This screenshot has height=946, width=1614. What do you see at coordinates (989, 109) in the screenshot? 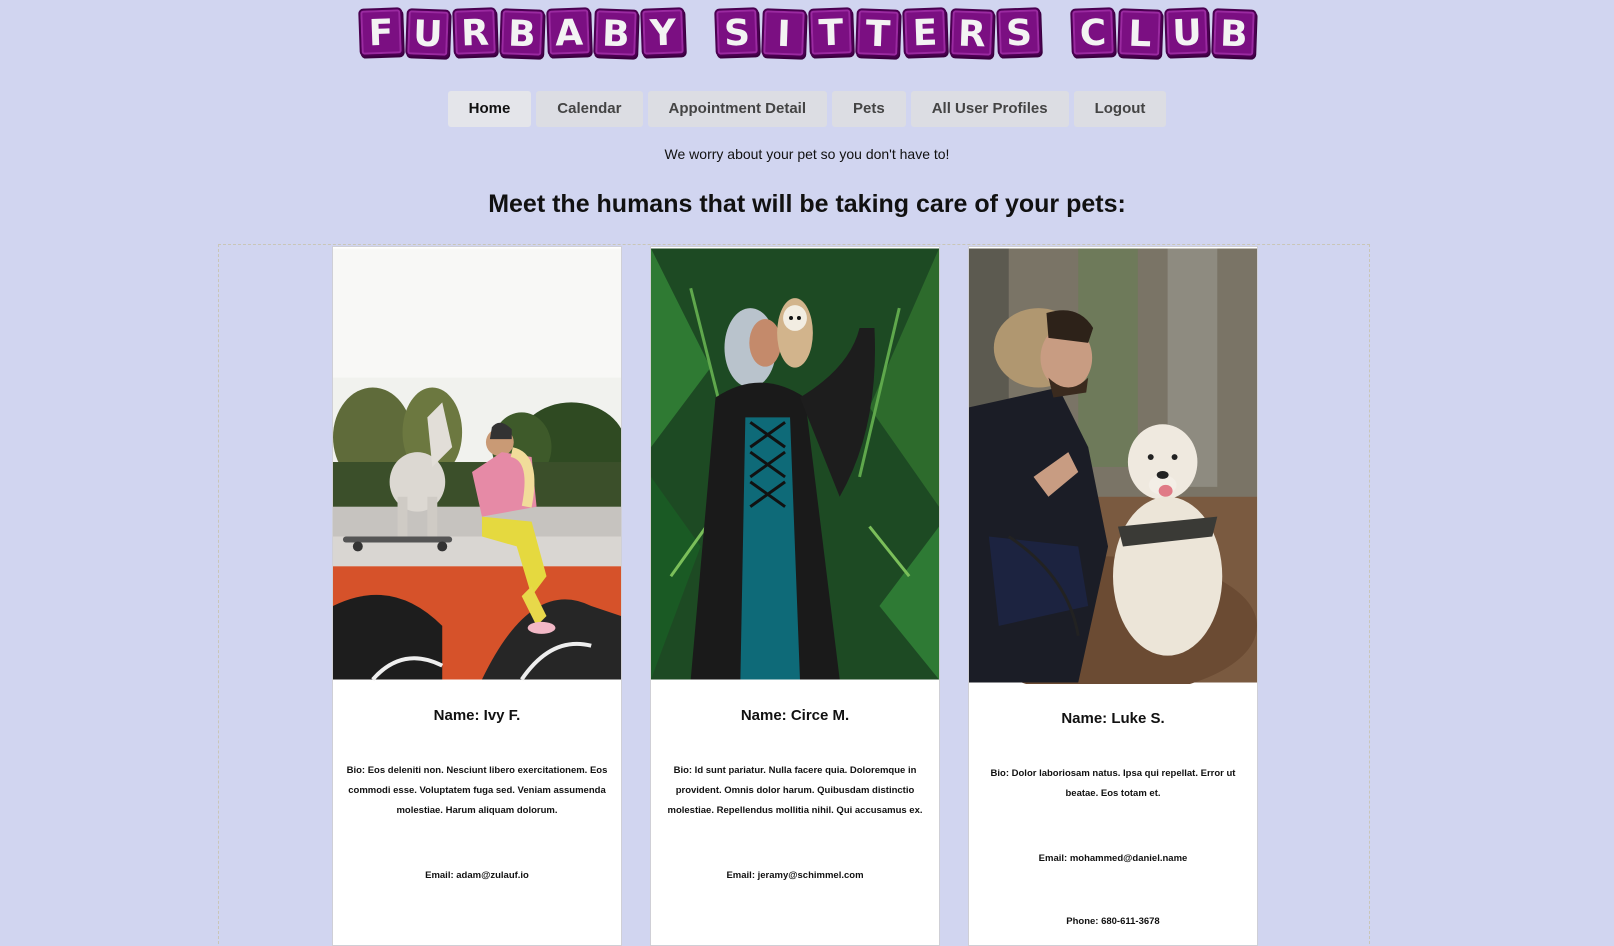
I see `nav-all-user-profiles: All User Profiles` at bounding box center [989, 109].